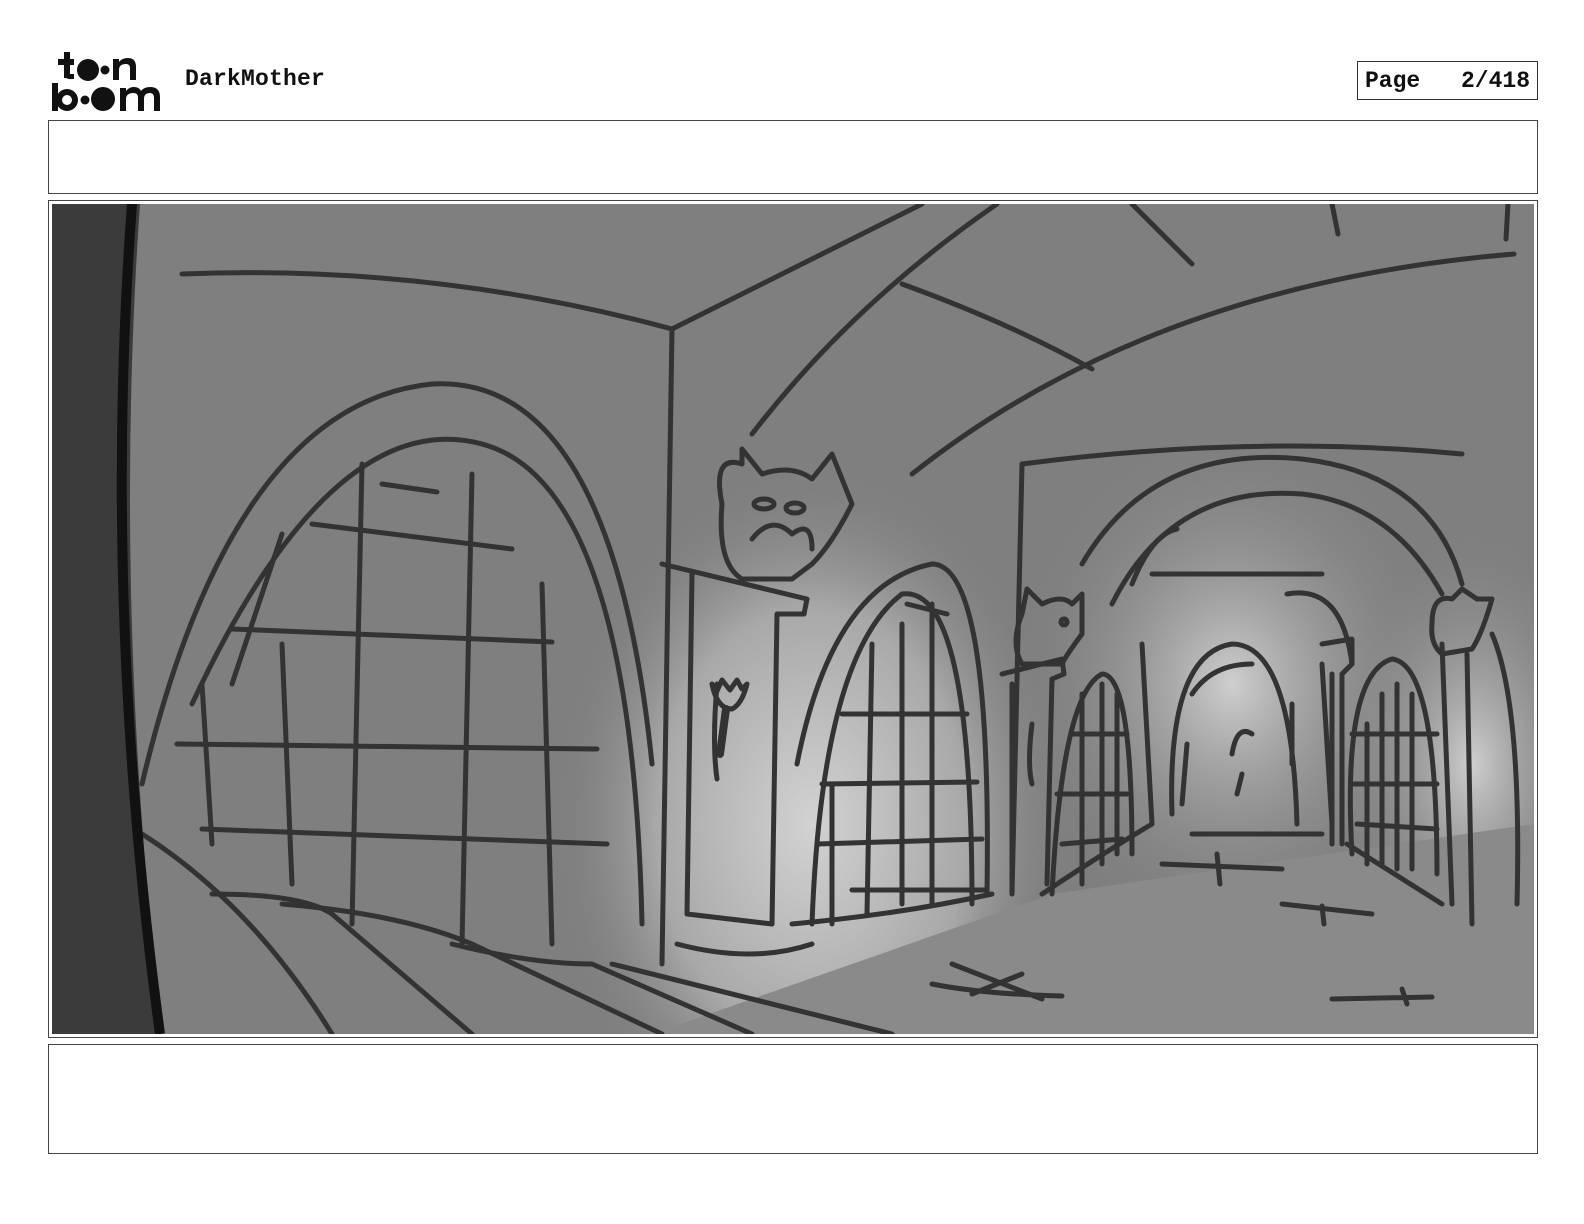 This screenshot has width=1584, height=1224. Describe the element at coordinates (793, 157) in the screenshot. I see `top-caption-box` at that location.